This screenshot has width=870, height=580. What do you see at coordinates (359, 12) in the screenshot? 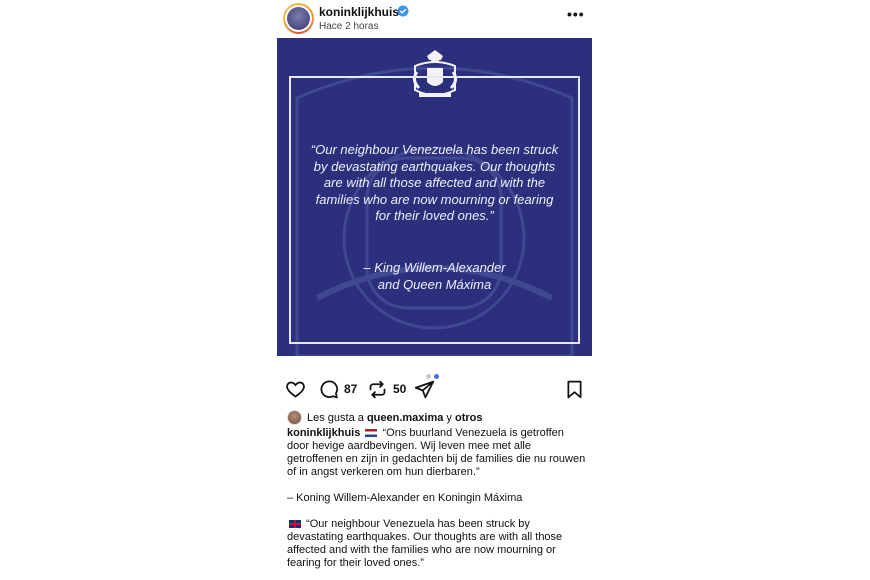
I see `username: koninklijkhuis` at bounding box center [359, 12].